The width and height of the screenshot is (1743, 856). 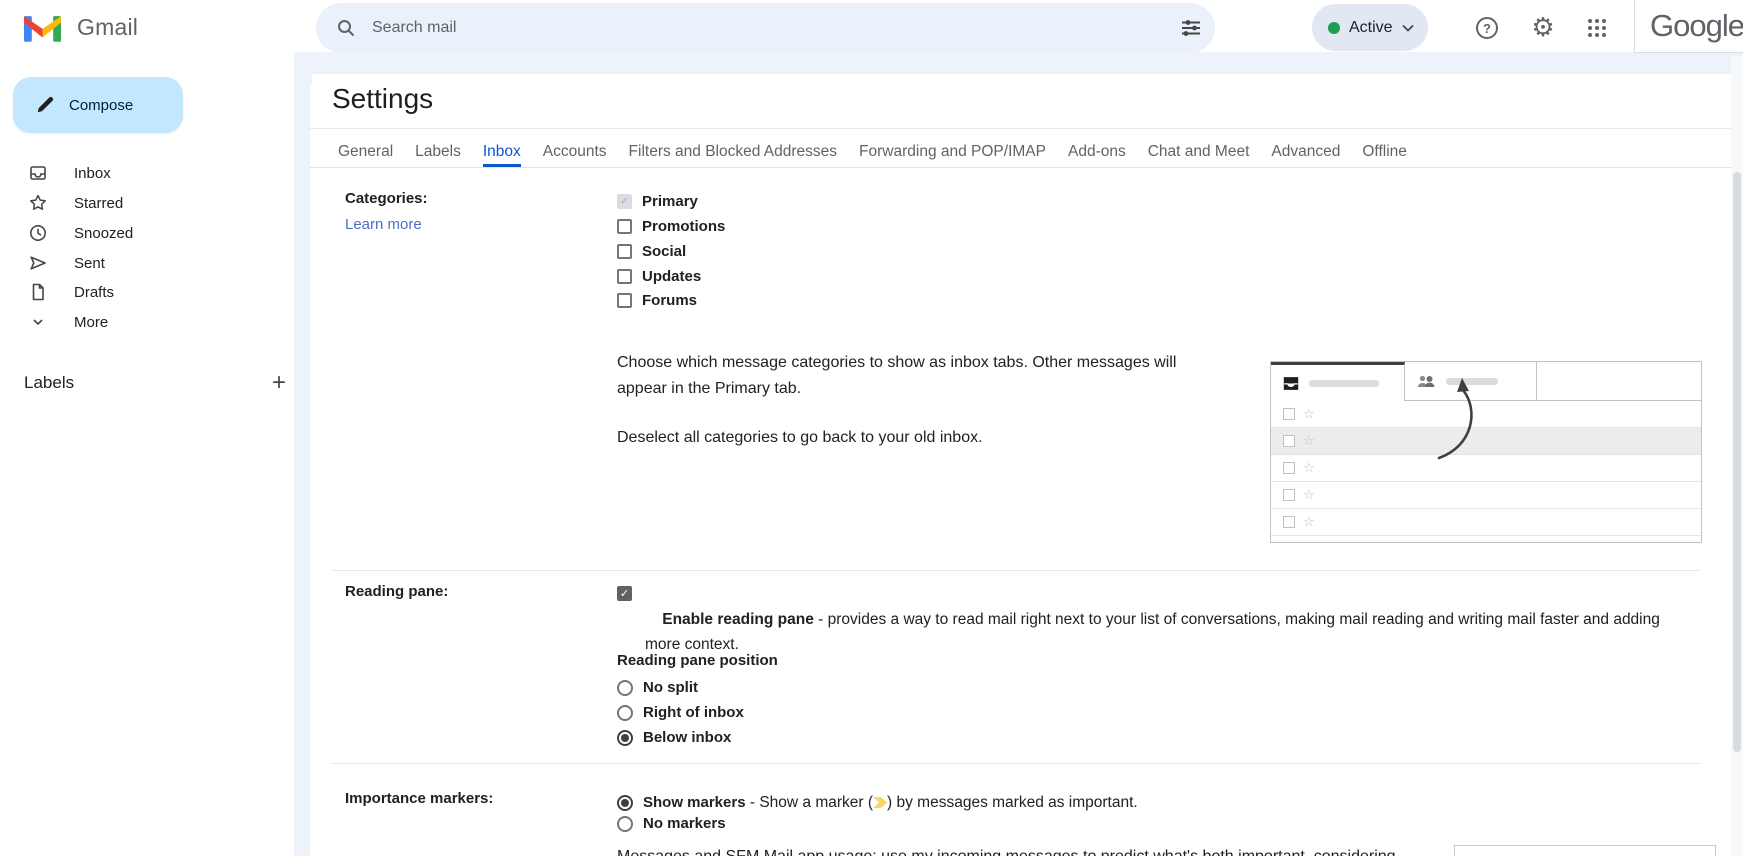 What do you see at coordinates (624, 593) in the screenshot?
I see `enable-reading-pane-checkbox` at bounding box center [624, 593].